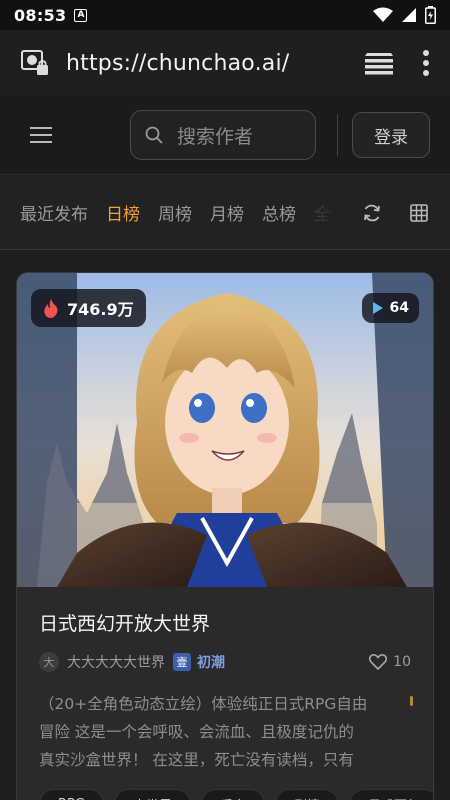  I want to click on brand-name: 初潮, so click(211, 663).